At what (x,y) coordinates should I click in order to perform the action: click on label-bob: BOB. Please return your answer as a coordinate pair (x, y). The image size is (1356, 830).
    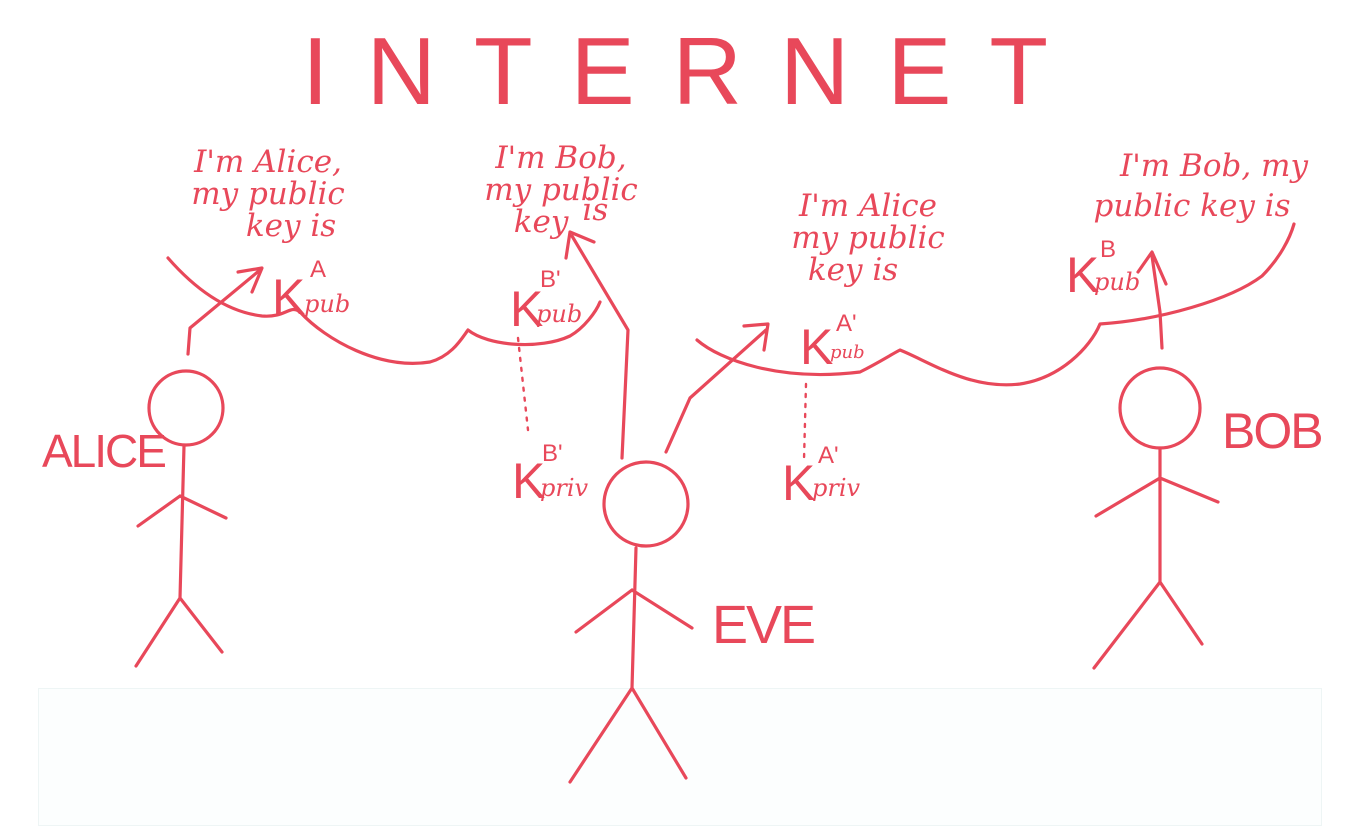
    Looking at the image, I should click on (1273, 431).